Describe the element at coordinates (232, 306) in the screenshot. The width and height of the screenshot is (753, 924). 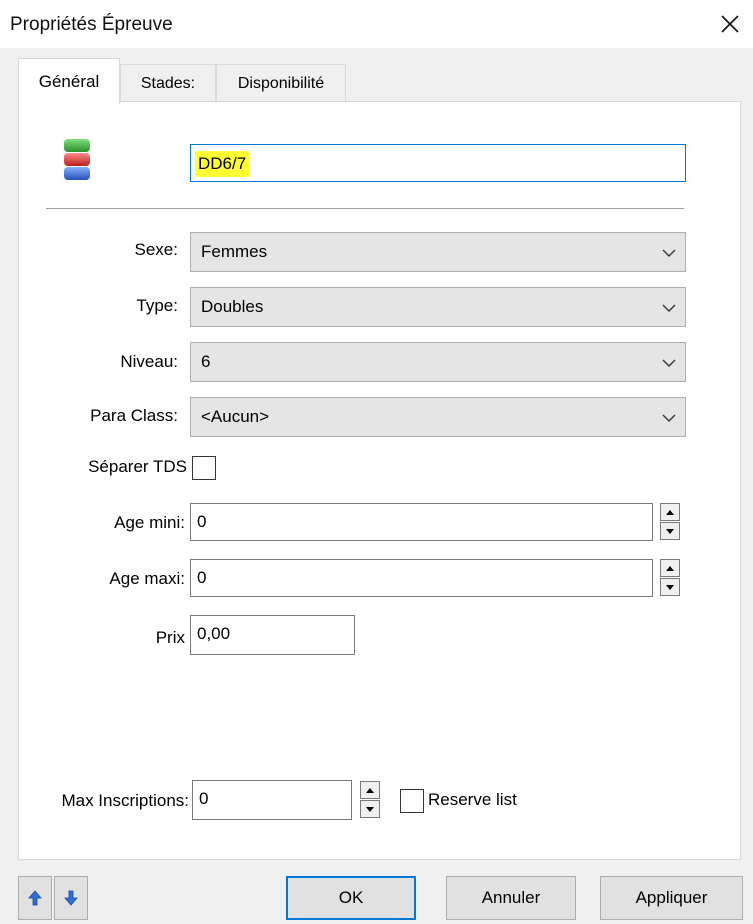
I see `type-select-value: Doubles` at that location.